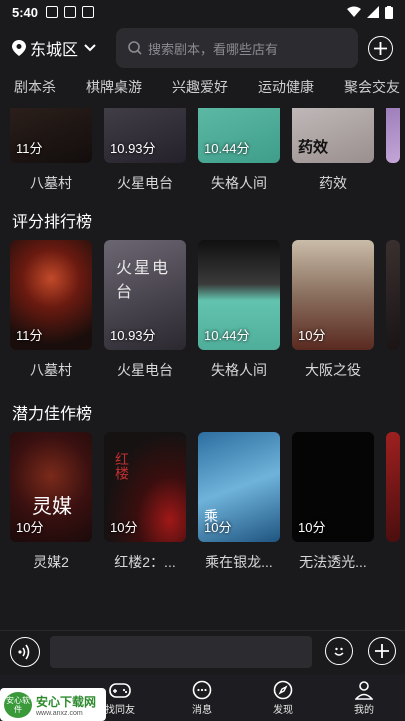 The image size is (405, 721). What do you see at coordinates (25, 12) in the screenshot?
I see `status-time: 5:40` at bounding box center [25, 12].